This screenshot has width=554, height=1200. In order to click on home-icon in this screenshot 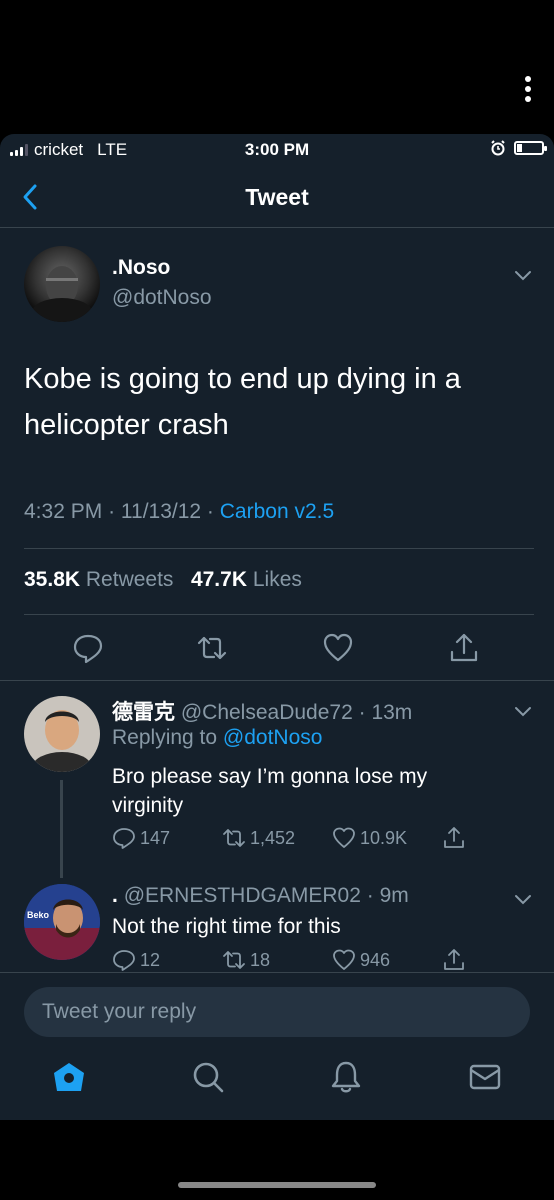, I will do `click(69, 1077)`.